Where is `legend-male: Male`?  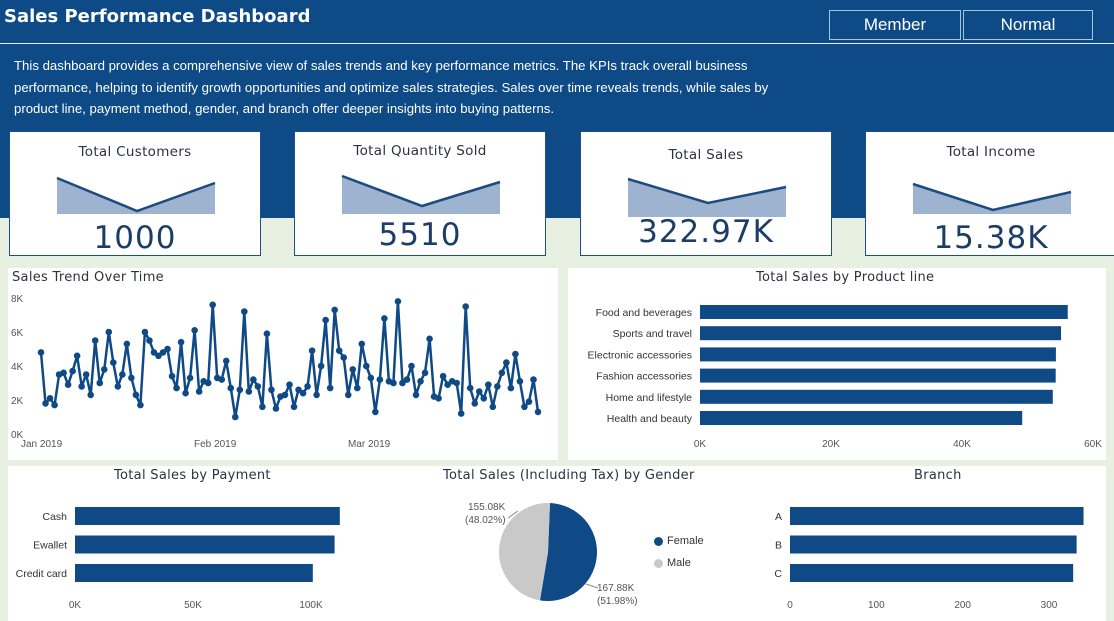
legend-male: Male is located at coordinates (672, 563).